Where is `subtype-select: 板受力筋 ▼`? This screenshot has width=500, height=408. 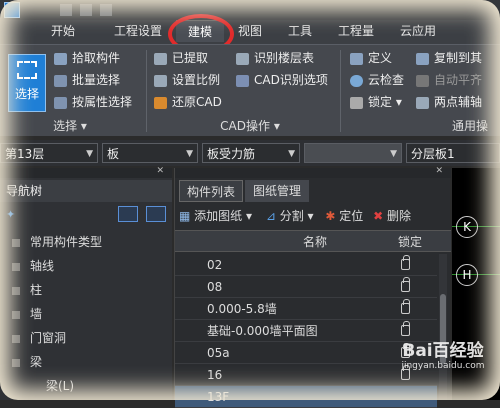
subtype-select: 板受力筋 ▼ is located at coordinates (251, 153).